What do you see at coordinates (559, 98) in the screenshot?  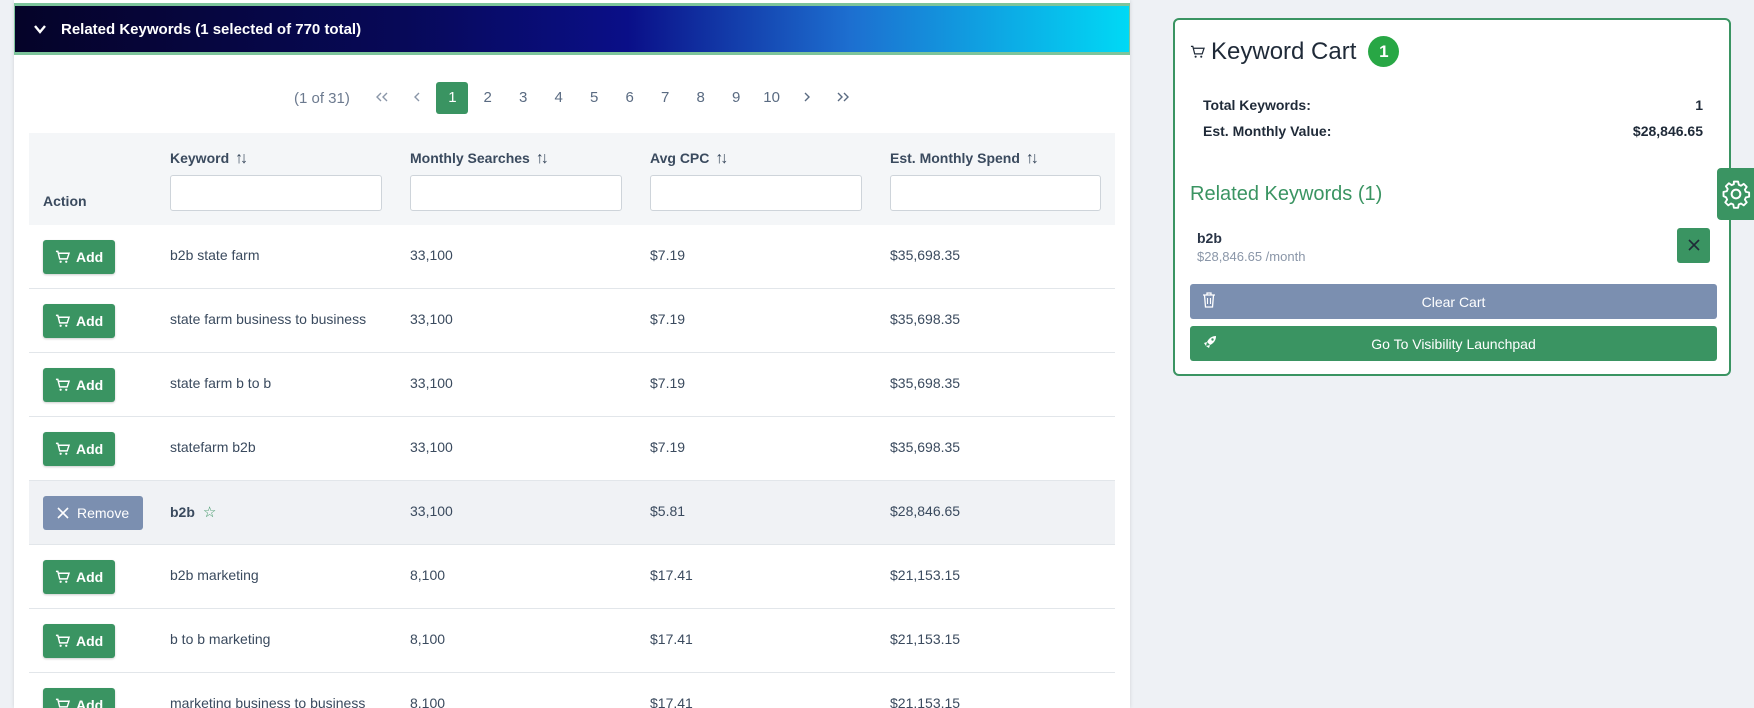 I see `page-button-4: 4` at bounding box center [559, 98].